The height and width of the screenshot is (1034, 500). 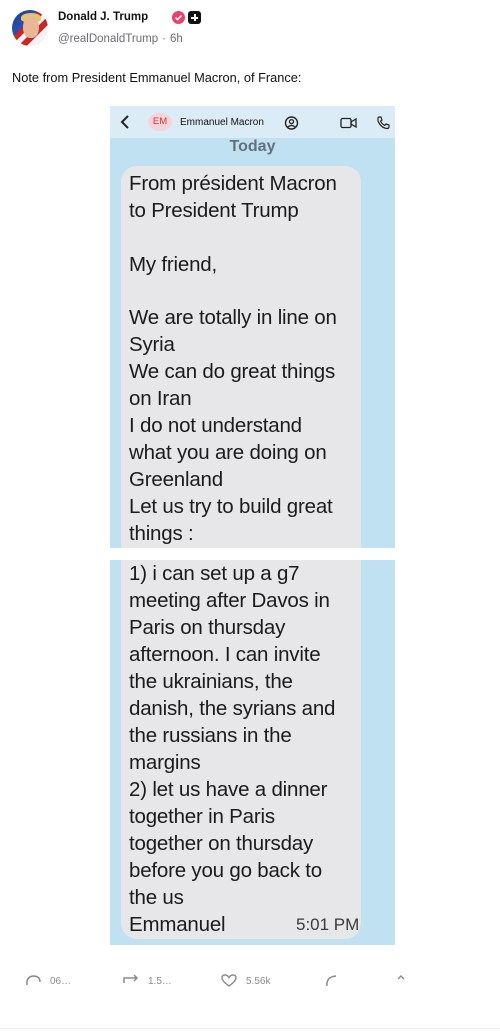 What do you see at coordinates (214, 573) in the screenshot?
I see `message-line: 1) i can set up a g7` at bounding box center [214, 573].